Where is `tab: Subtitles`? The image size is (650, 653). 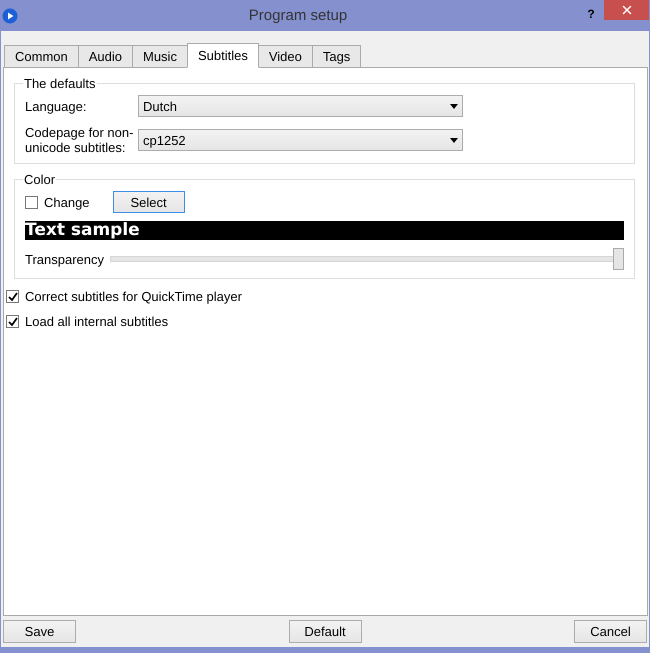
tab: Subtitles is located at coordinates (222, 55).